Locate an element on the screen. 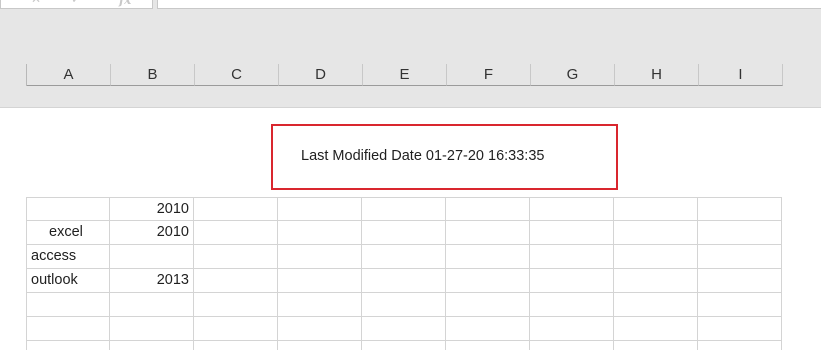  last-modified-textbox: Last Modified Date 01-27-20 16:33:35 is located at coordinates (444, 157).